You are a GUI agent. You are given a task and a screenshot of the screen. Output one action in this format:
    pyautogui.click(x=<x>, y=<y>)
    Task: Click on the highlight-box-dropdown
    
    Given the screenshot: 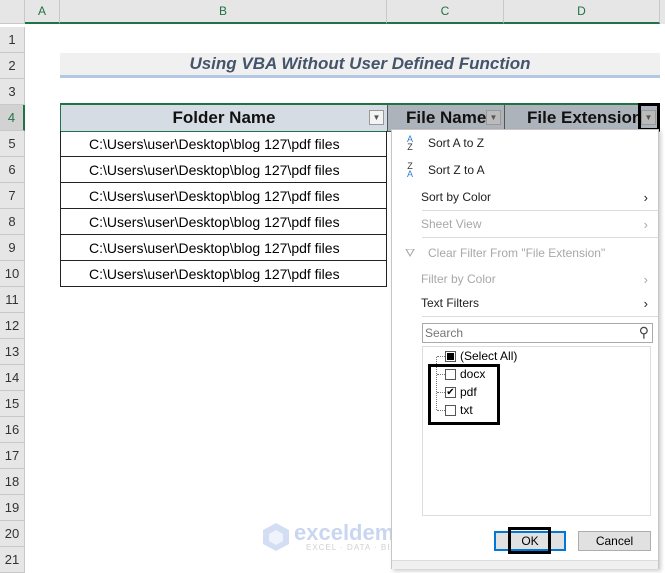 What is the action you would take?
    pyautogui.click(x=649, y=117)
    